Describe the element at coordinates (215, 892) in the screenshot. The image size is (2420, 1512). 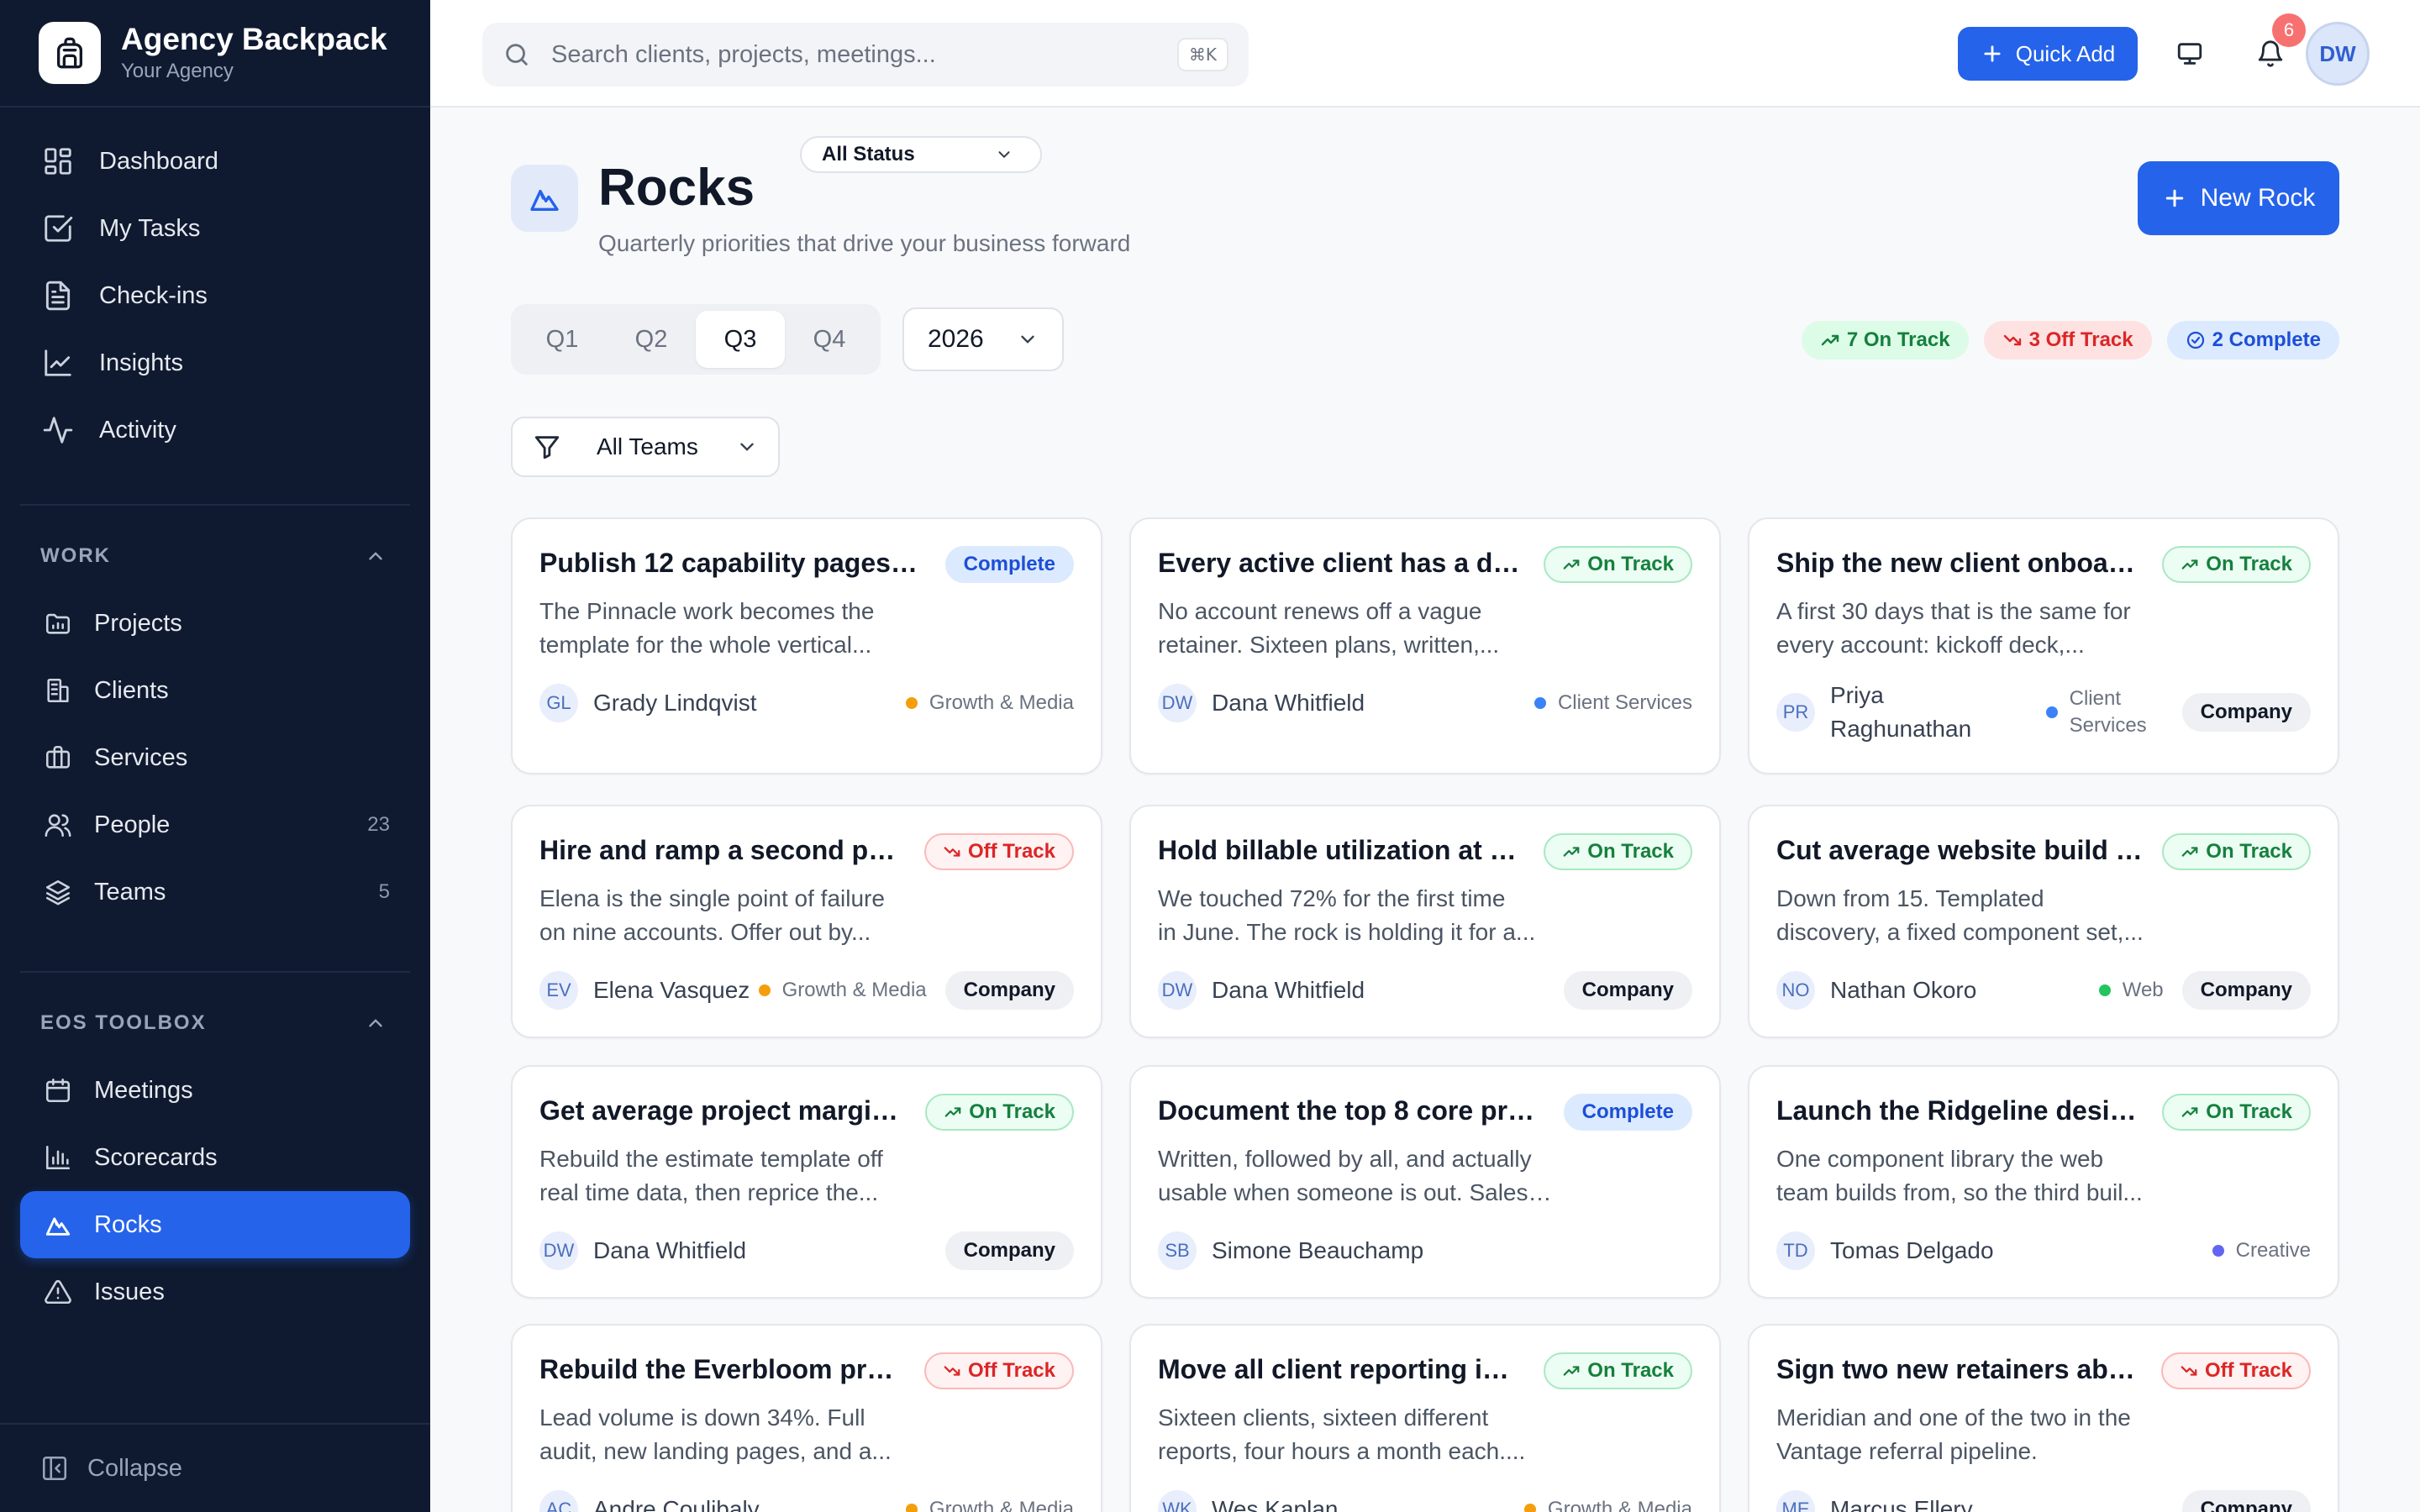
I see `sidebar-item-teams: Teams 5` at that location.